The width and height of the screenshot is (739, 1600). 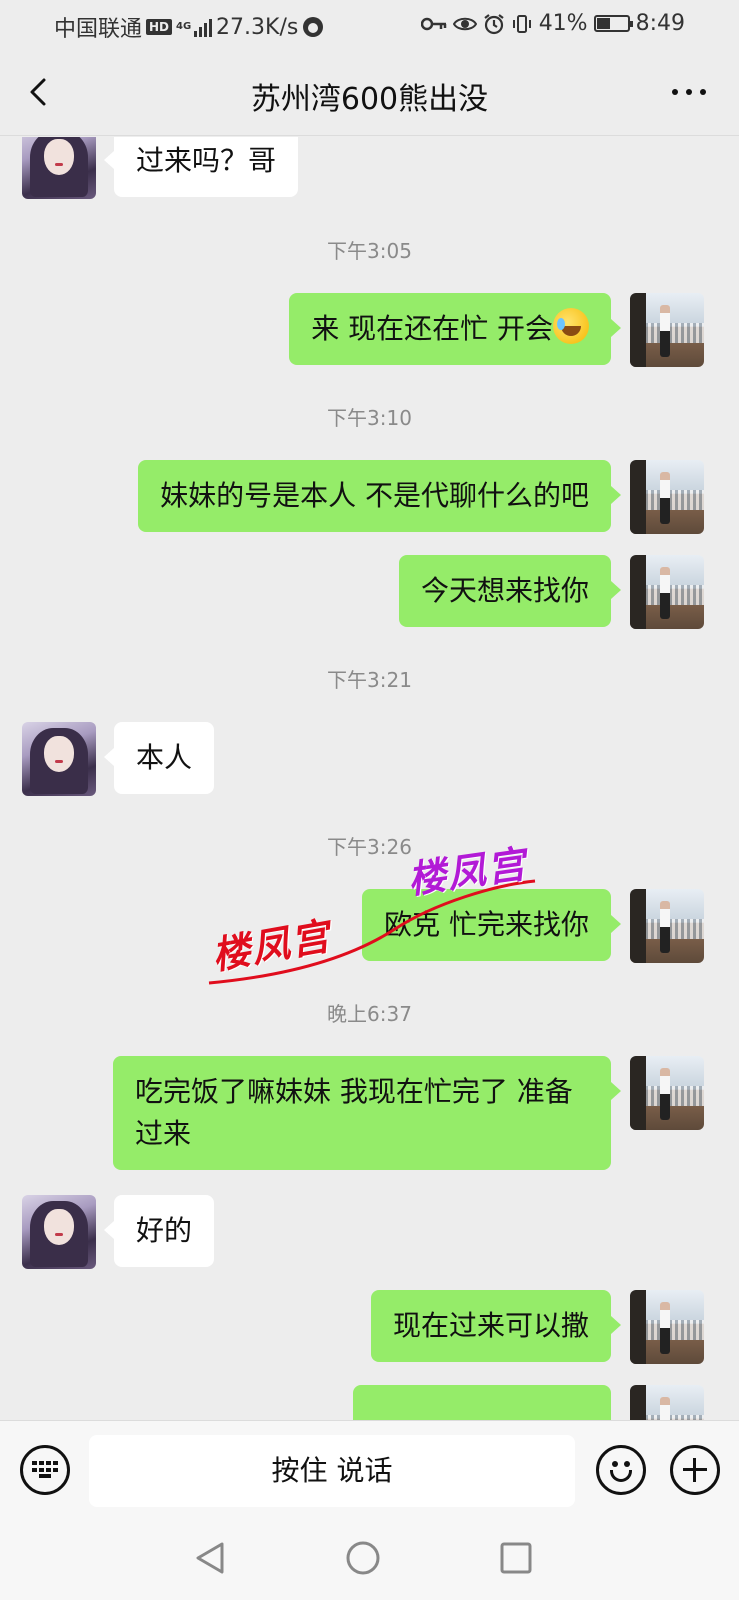 What do you see at coordinates (369, 592) in the screenshot?
I see `message-outgoing: 今天想来找你` at bounding box center [369, 592].